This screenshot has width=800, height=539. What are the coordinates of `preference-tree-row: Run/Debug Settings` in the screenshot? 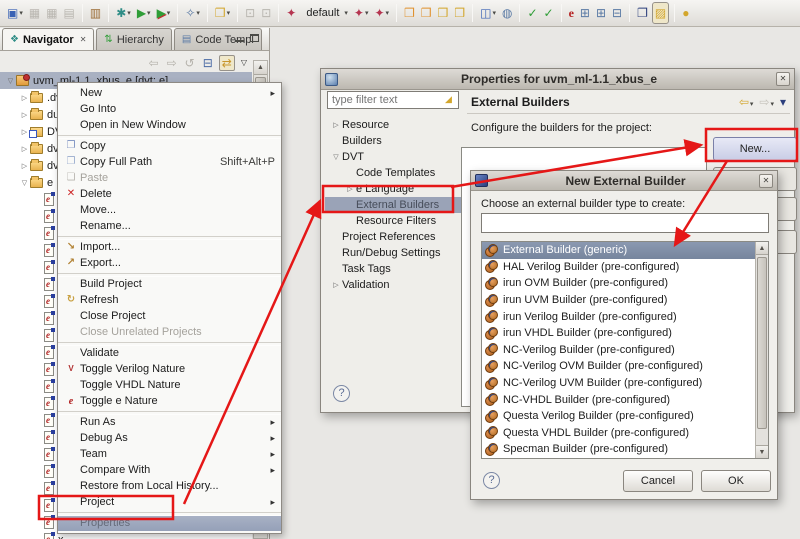 It's located at (393, 253).